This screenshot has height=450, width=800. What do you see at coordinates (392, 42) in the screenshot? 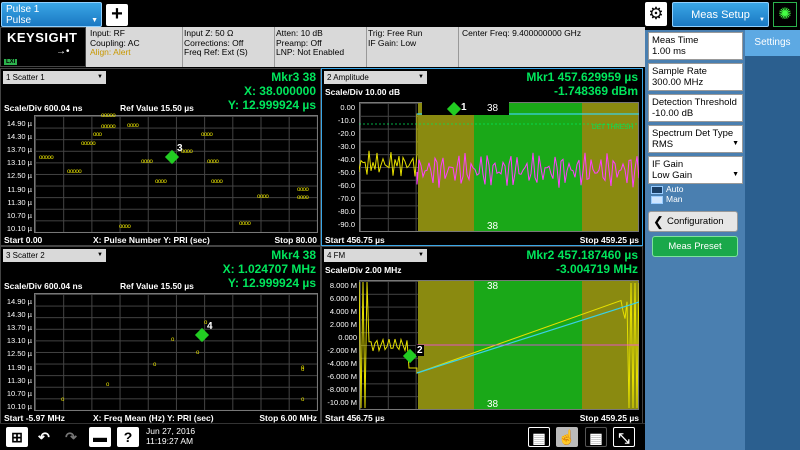
I see `info-if-gain: IF Gain: Low` at bounding box center [392, 42].